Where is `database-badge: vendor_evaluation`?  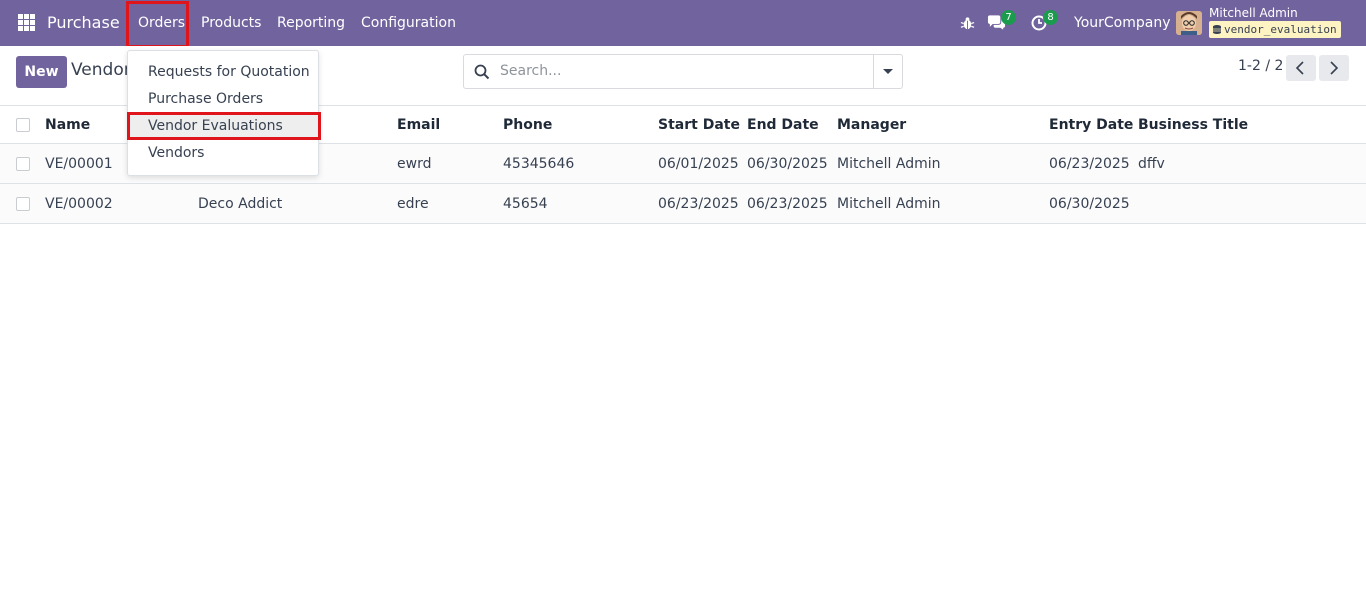
database-badge: vendor_evaluation is located at coordinates (1275, 29).